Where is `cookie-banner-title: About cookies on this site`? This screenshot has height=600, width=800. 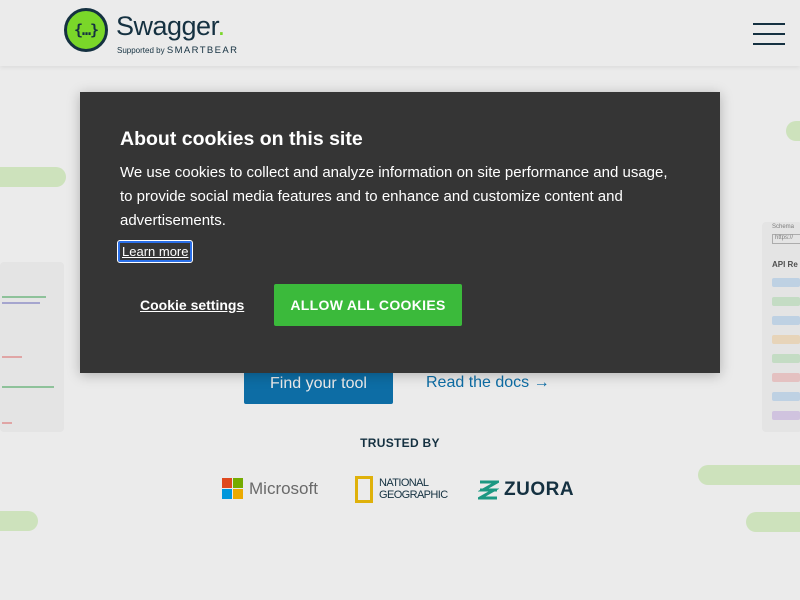
cookie-banner-title: About cookies on this site is located at coordinates (241, 139).